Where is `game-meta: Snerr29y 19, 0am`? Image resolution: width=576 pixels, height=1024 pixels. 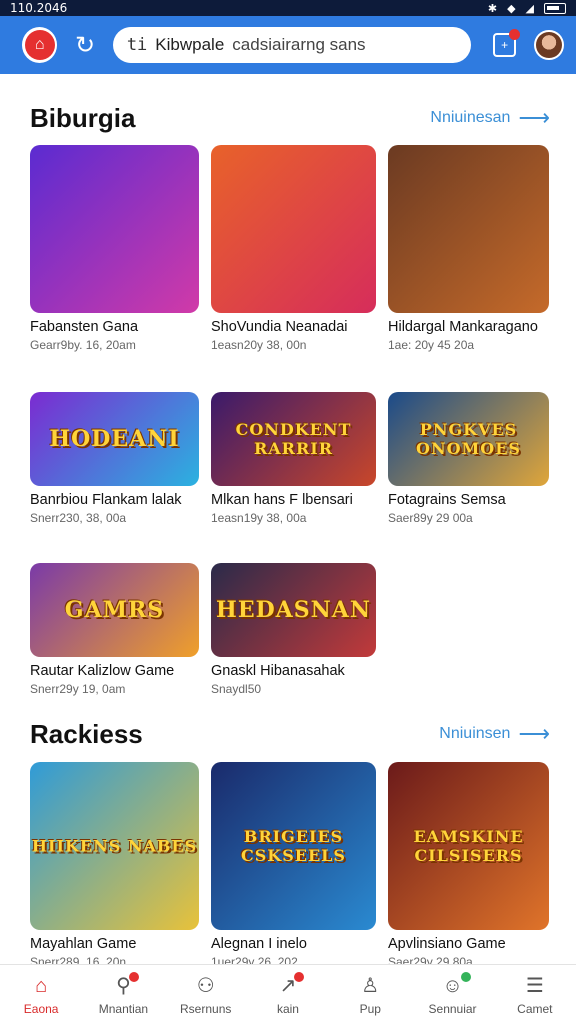
game-meta: Snerr29y 19, 0am is located at coordinates (78, 689).